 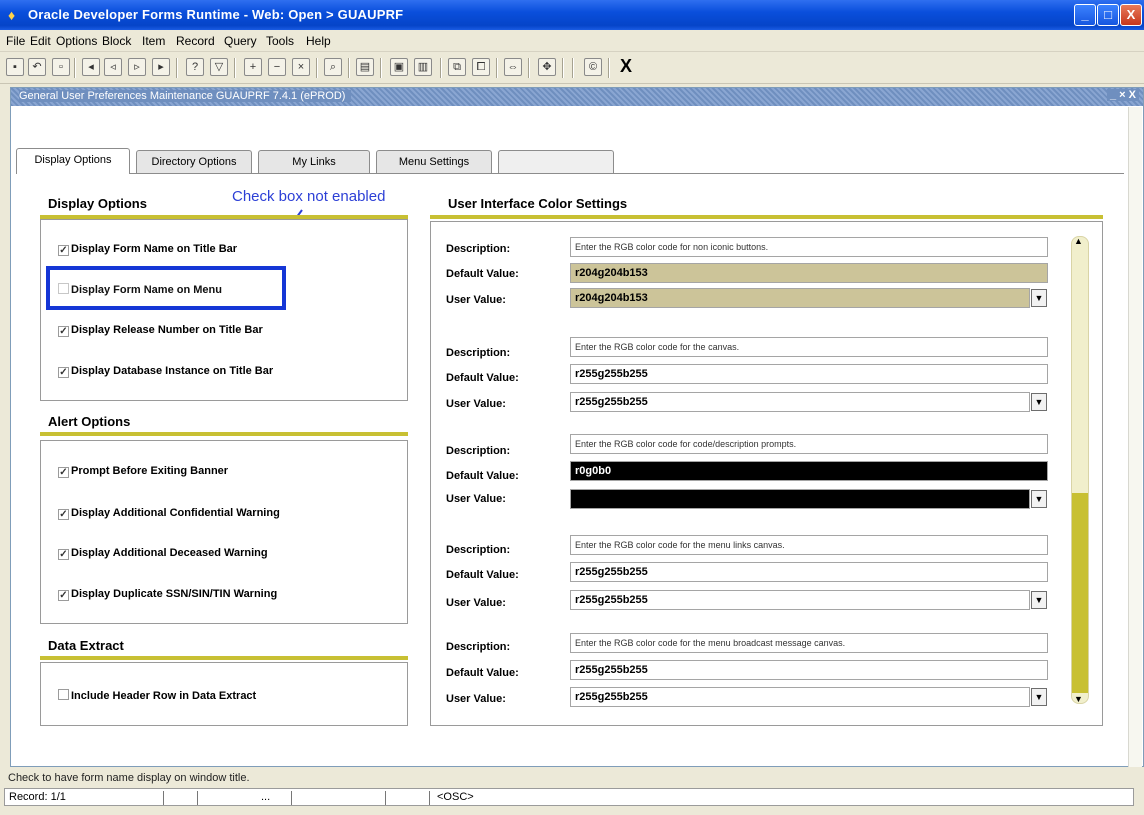 What do you see at coordinates (154, 249) in the screenshot?
I see `checkbox-label: Display Form Name on Title Bar` at bounding box center [154, 249].